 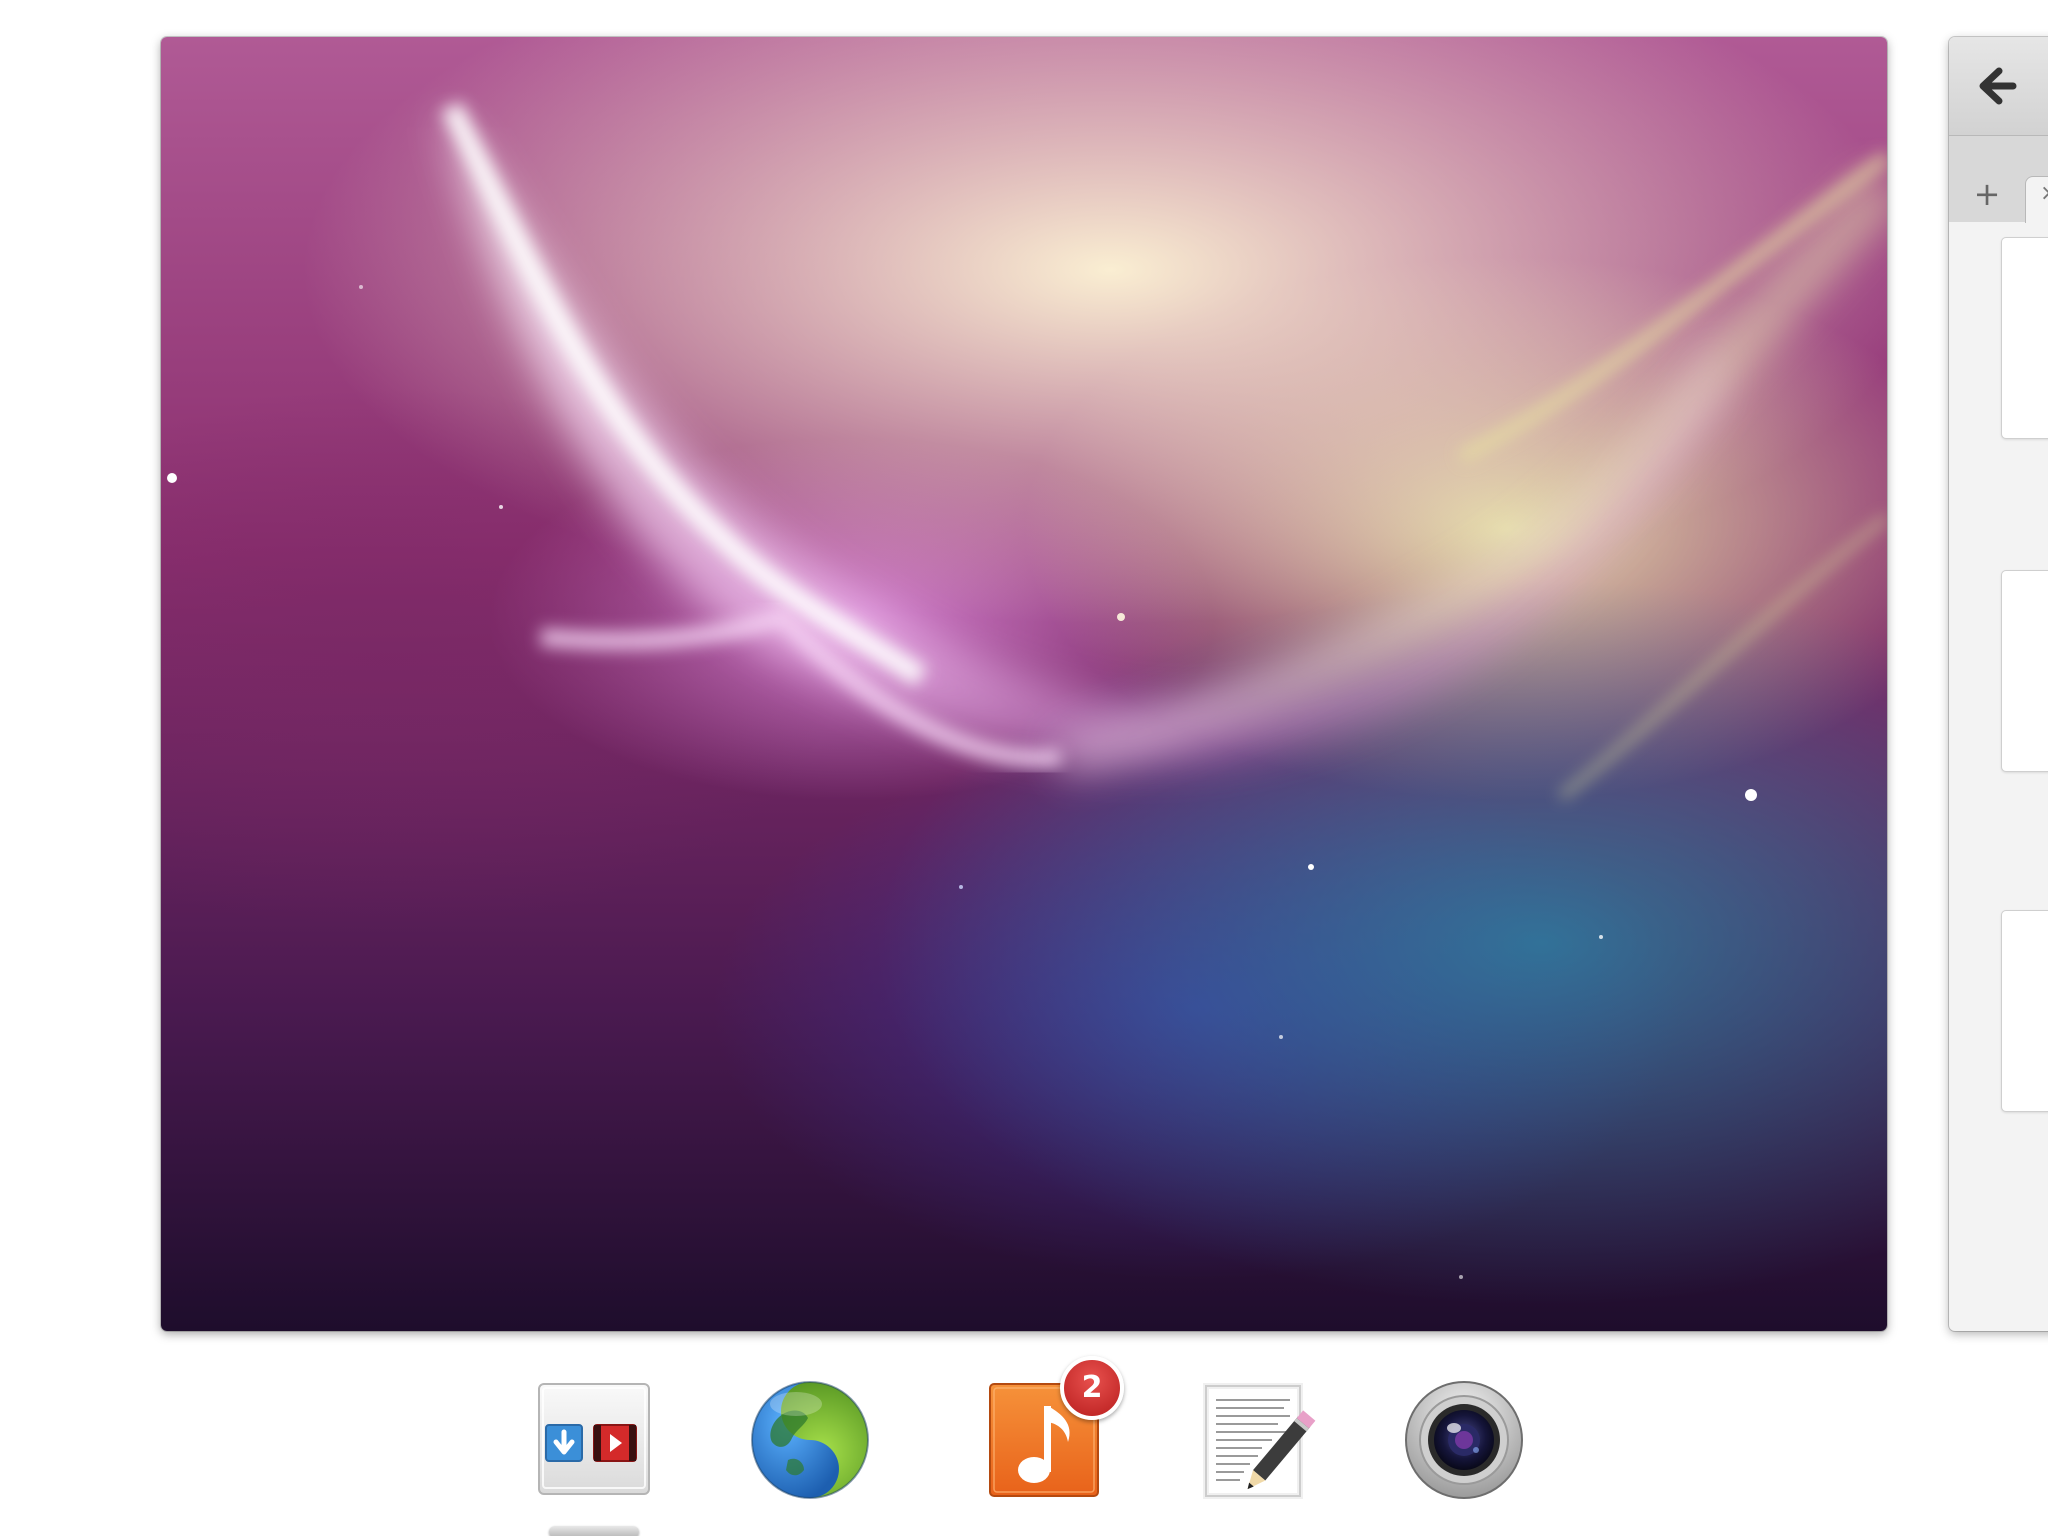 What do you see at coordinates (1259, 1441) in the screenshot?
I see `text-editor-icon` at bounding box center [1259, 1441].